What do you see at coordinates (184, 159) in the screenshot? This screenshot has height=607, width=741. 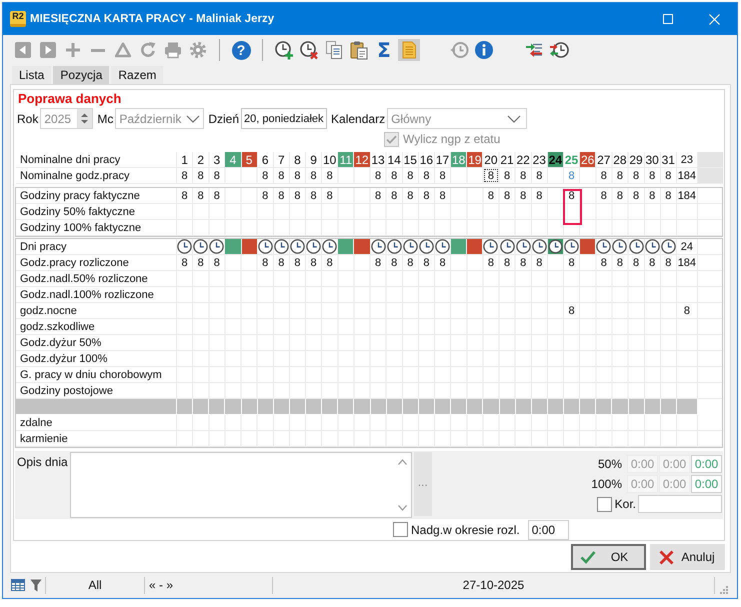 I see `day-number: 1` at bounding box center [184, 159].